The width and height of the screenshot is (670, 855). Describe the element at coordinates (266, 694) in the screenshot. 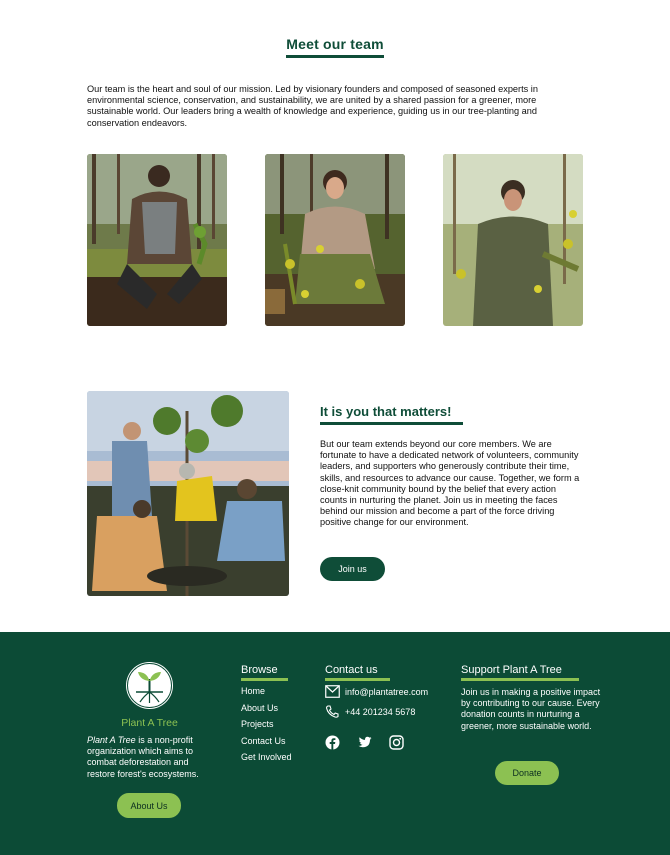

I see `footer-link-home: Home` at that location.